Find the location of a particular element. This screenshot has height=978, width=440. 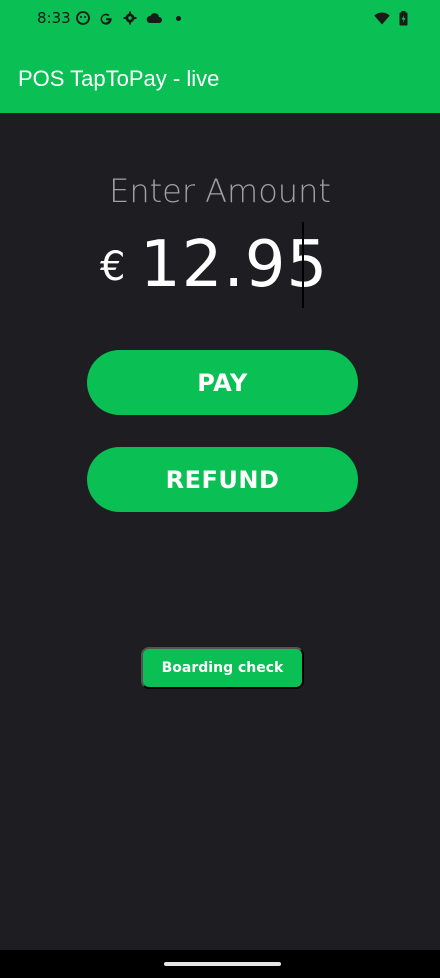

amount-input: 12.95 is located at coordinates (234, 265).